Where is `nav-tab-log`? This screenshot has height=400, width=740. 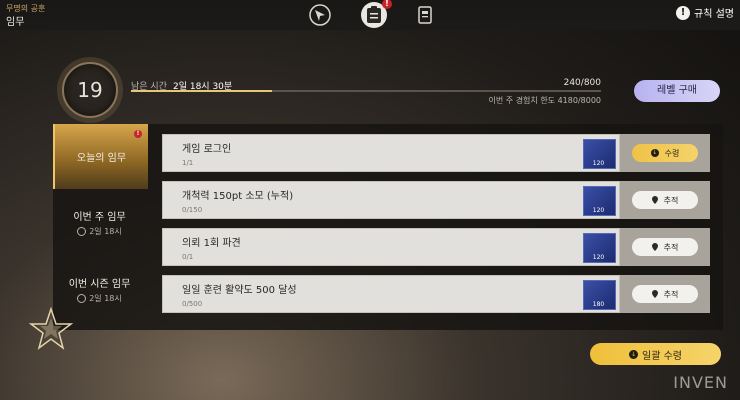 nav-tab-log is located at coordinates (425, 15).